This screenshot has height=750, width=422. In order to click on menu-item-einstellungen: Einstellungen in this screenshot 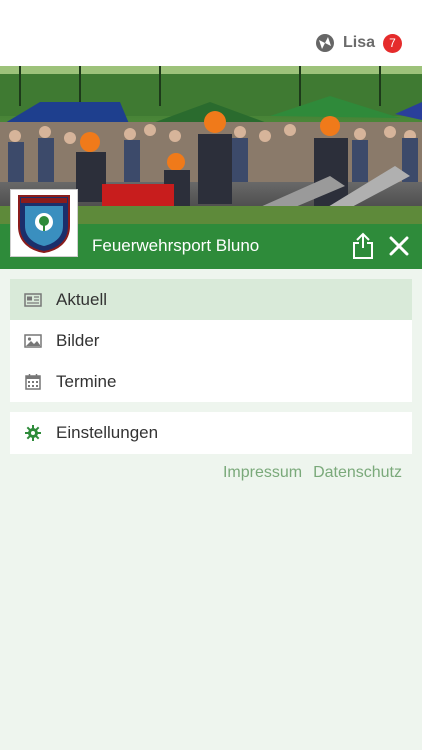, I will do `click(211, 433)`.